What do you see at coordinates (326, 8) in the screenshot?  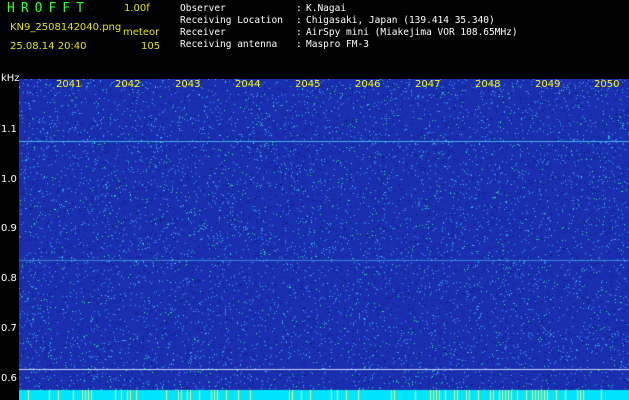 I see `observer-value: K.Nagai` at bounding box center [326, 8].